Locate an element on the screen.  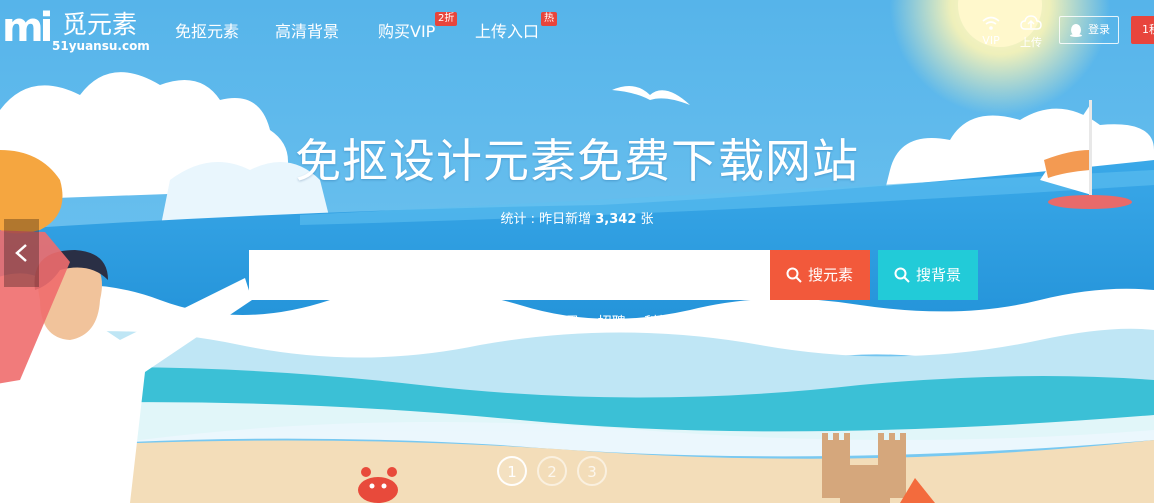
upload-stats: 统计 : 昨日新增 3,342 张 is located at coordinates (577, 220).